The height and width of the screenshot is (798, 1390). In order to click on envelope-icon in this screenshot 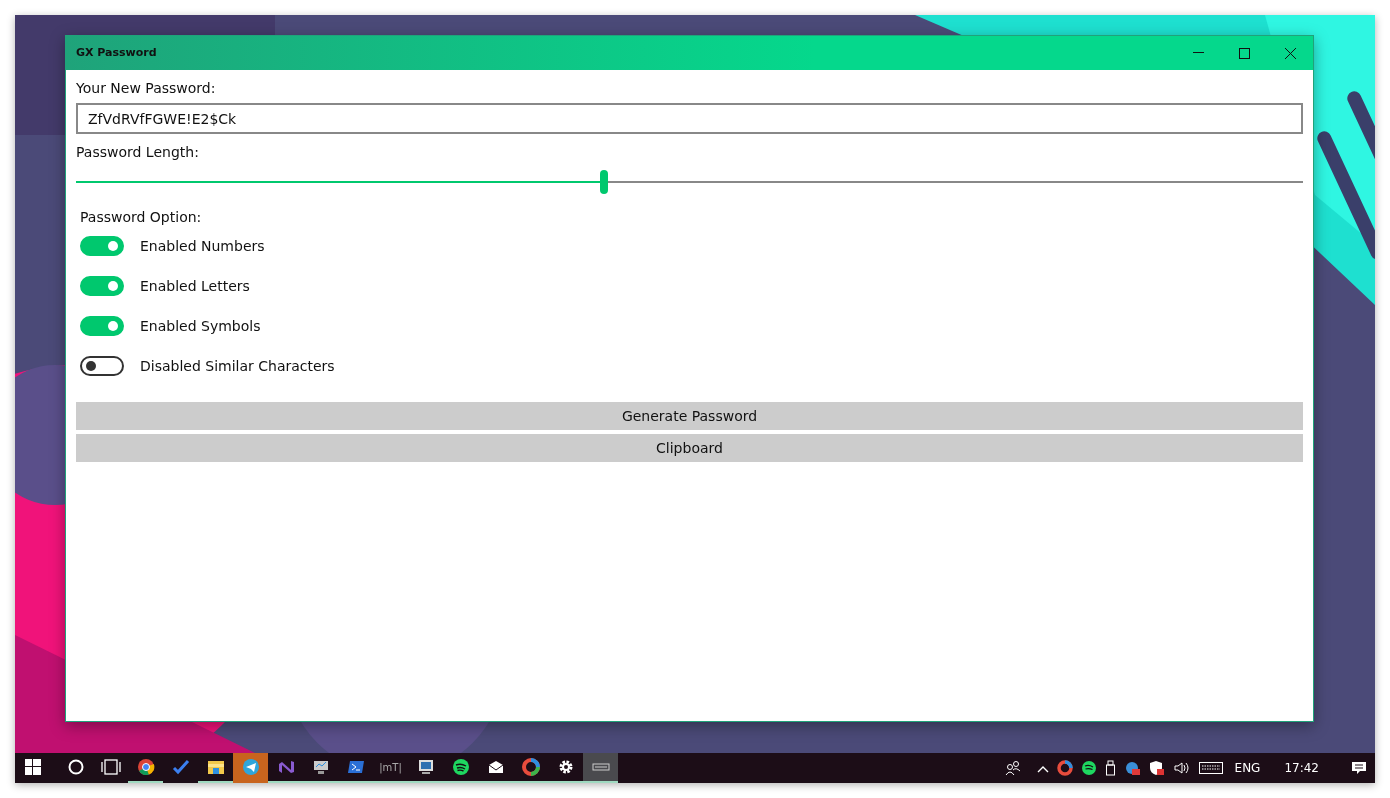, I will do `click(495, 767)`.